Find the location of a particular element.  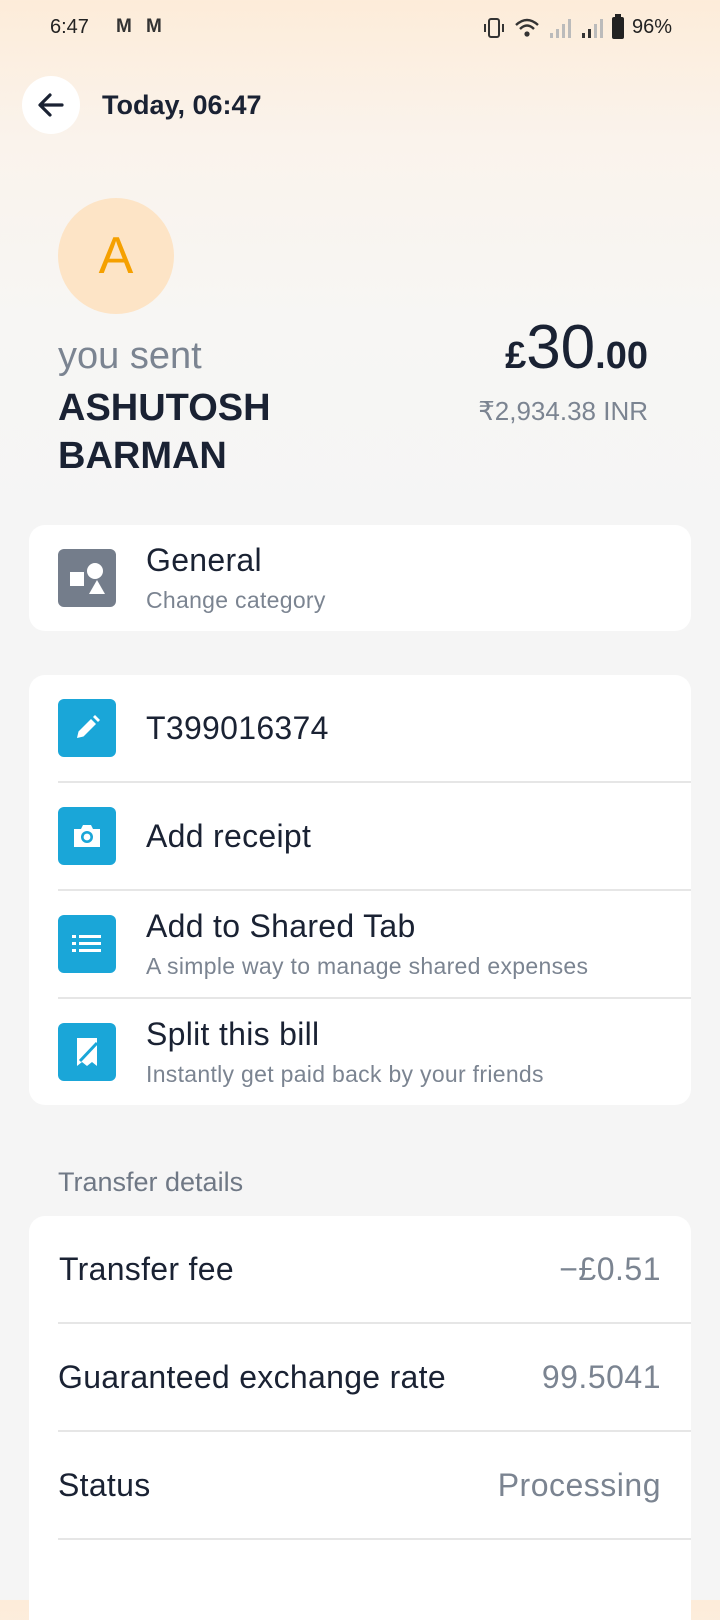

exchange-rate-row: Guaranteed exchange rate 99.5041 is located at coordinates (374, 1376).